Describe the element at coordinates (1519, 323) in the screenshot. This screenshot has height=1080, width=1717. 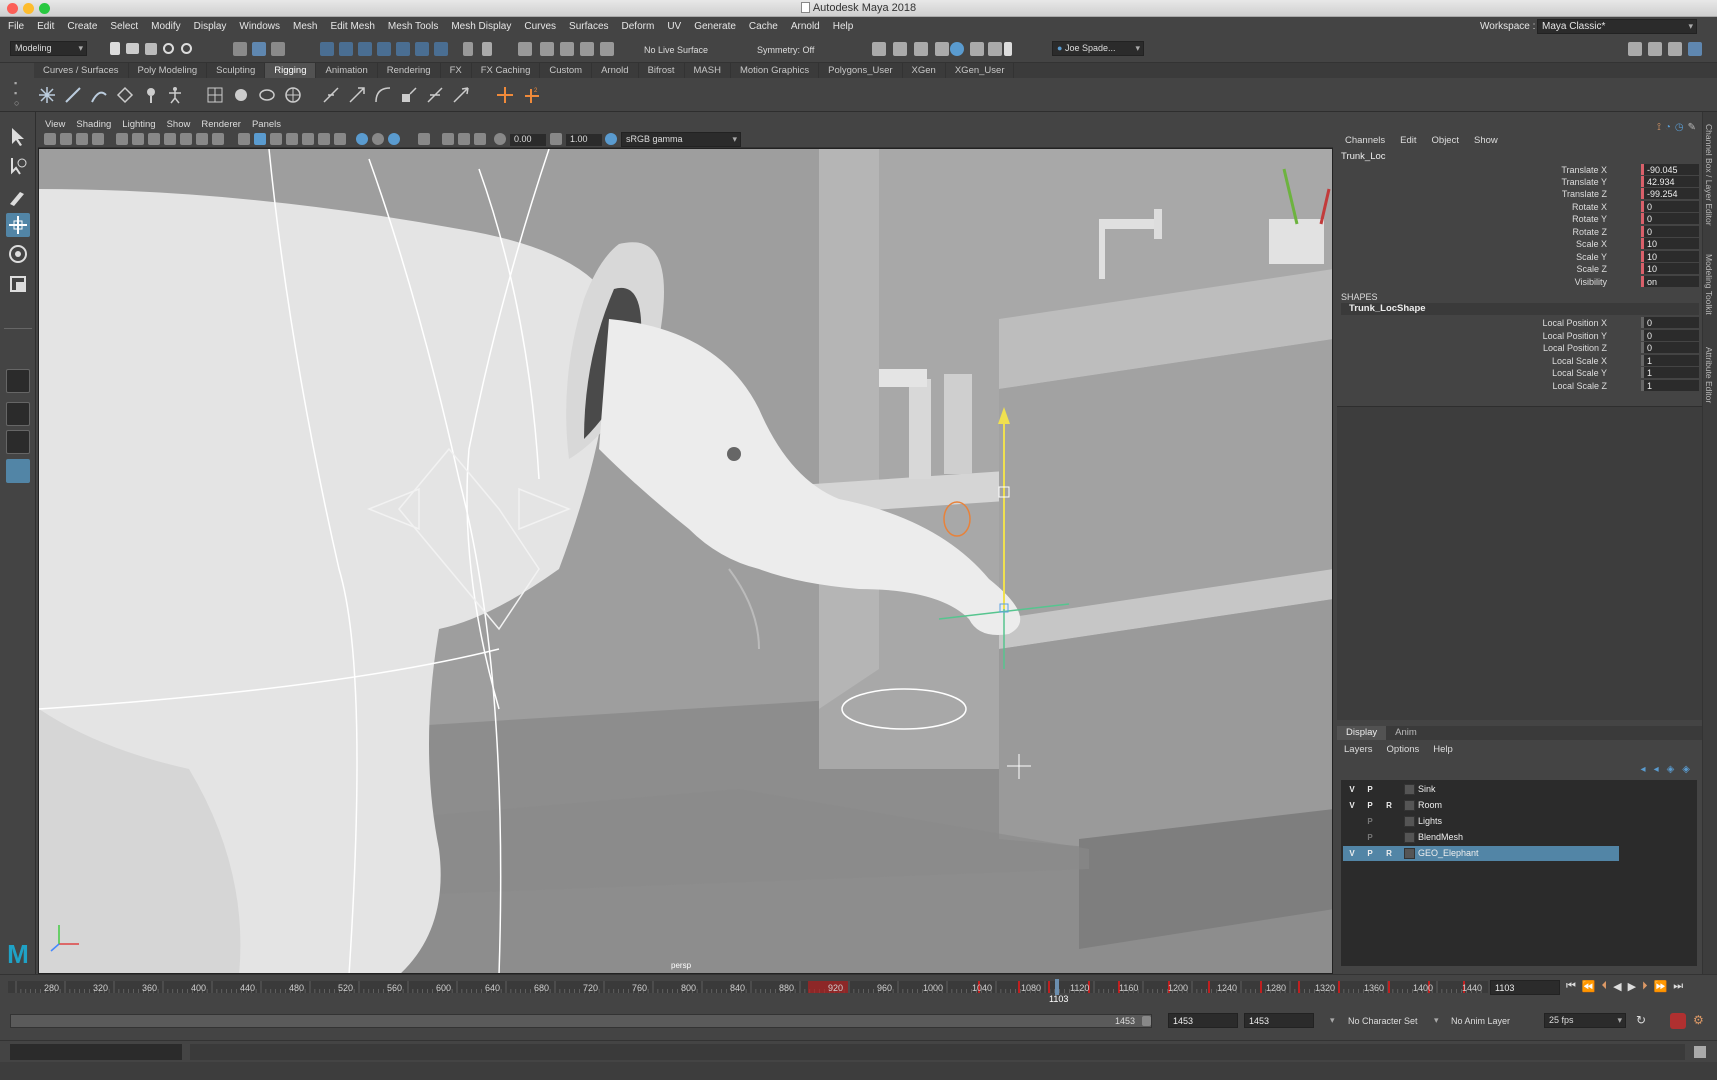
I see `shape-row-local-position-x: Local Position X 0` at that location.